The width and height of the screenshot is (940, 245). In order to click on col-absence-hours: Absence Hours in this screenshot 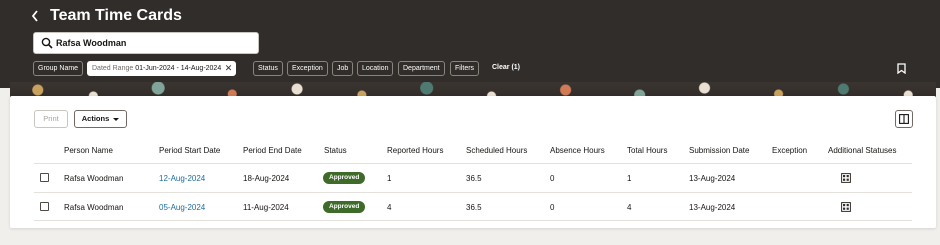, I will do `click(577, 150)`.